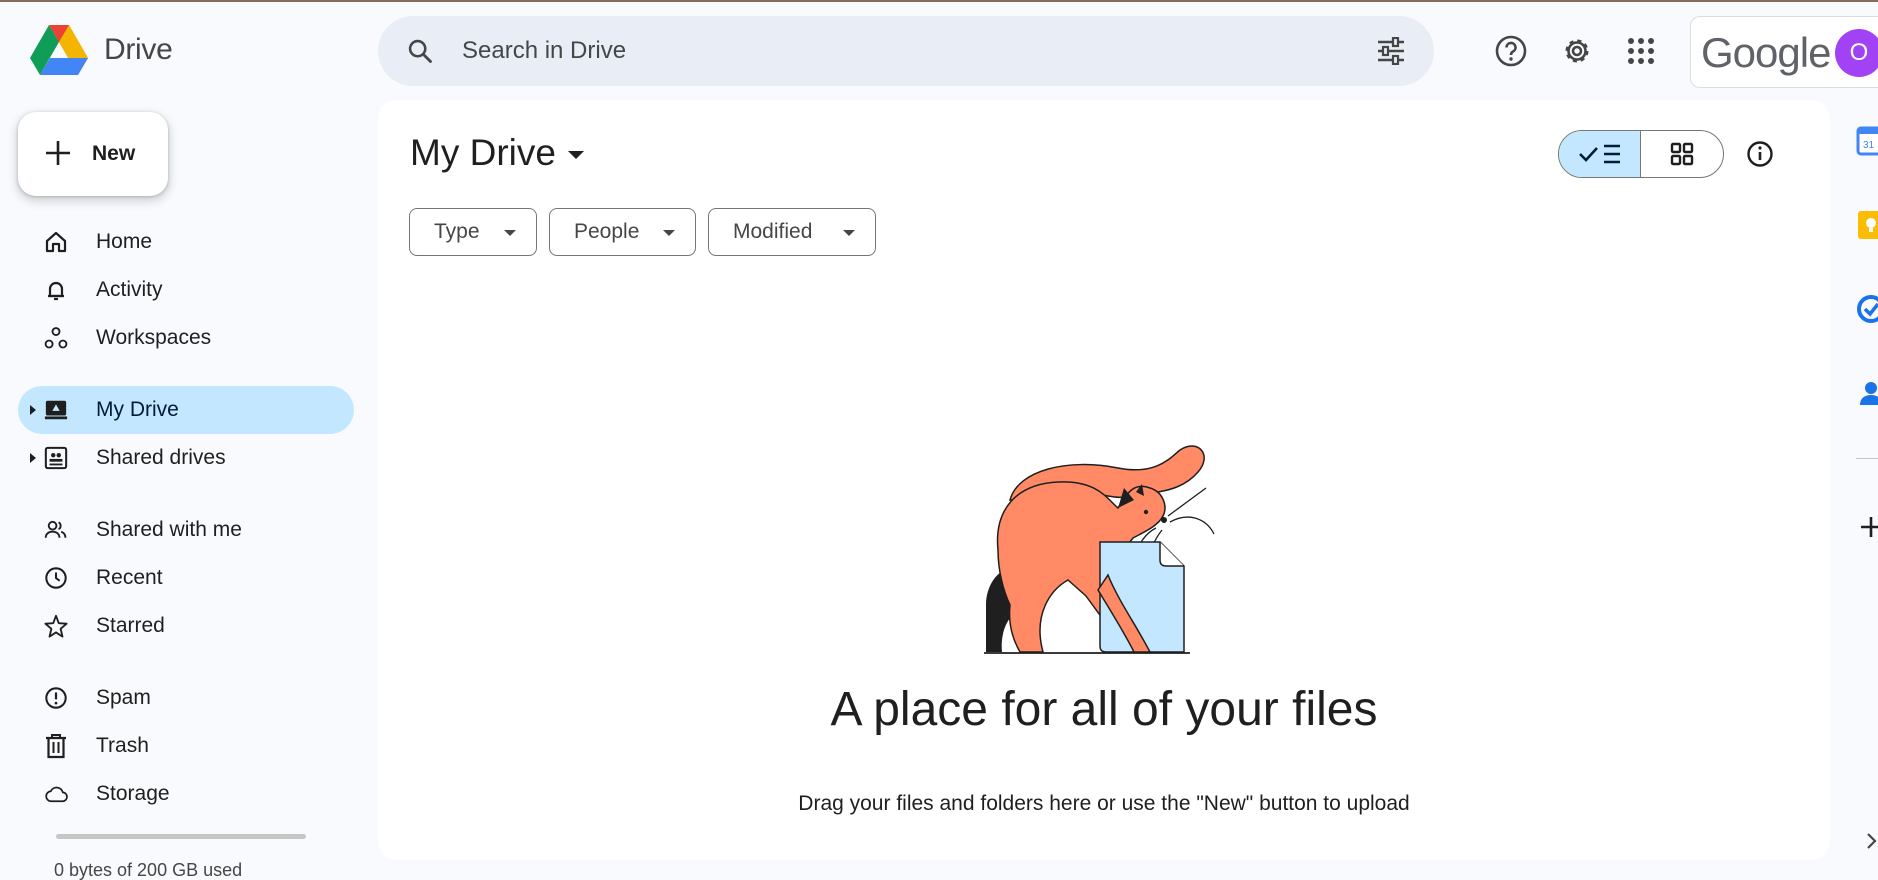 This screenshot has height=880, width=1878. What do you see at coordinates (1867, 225) in the screenshot?
I see `keep-icon` at bounding box center [1867, 225].